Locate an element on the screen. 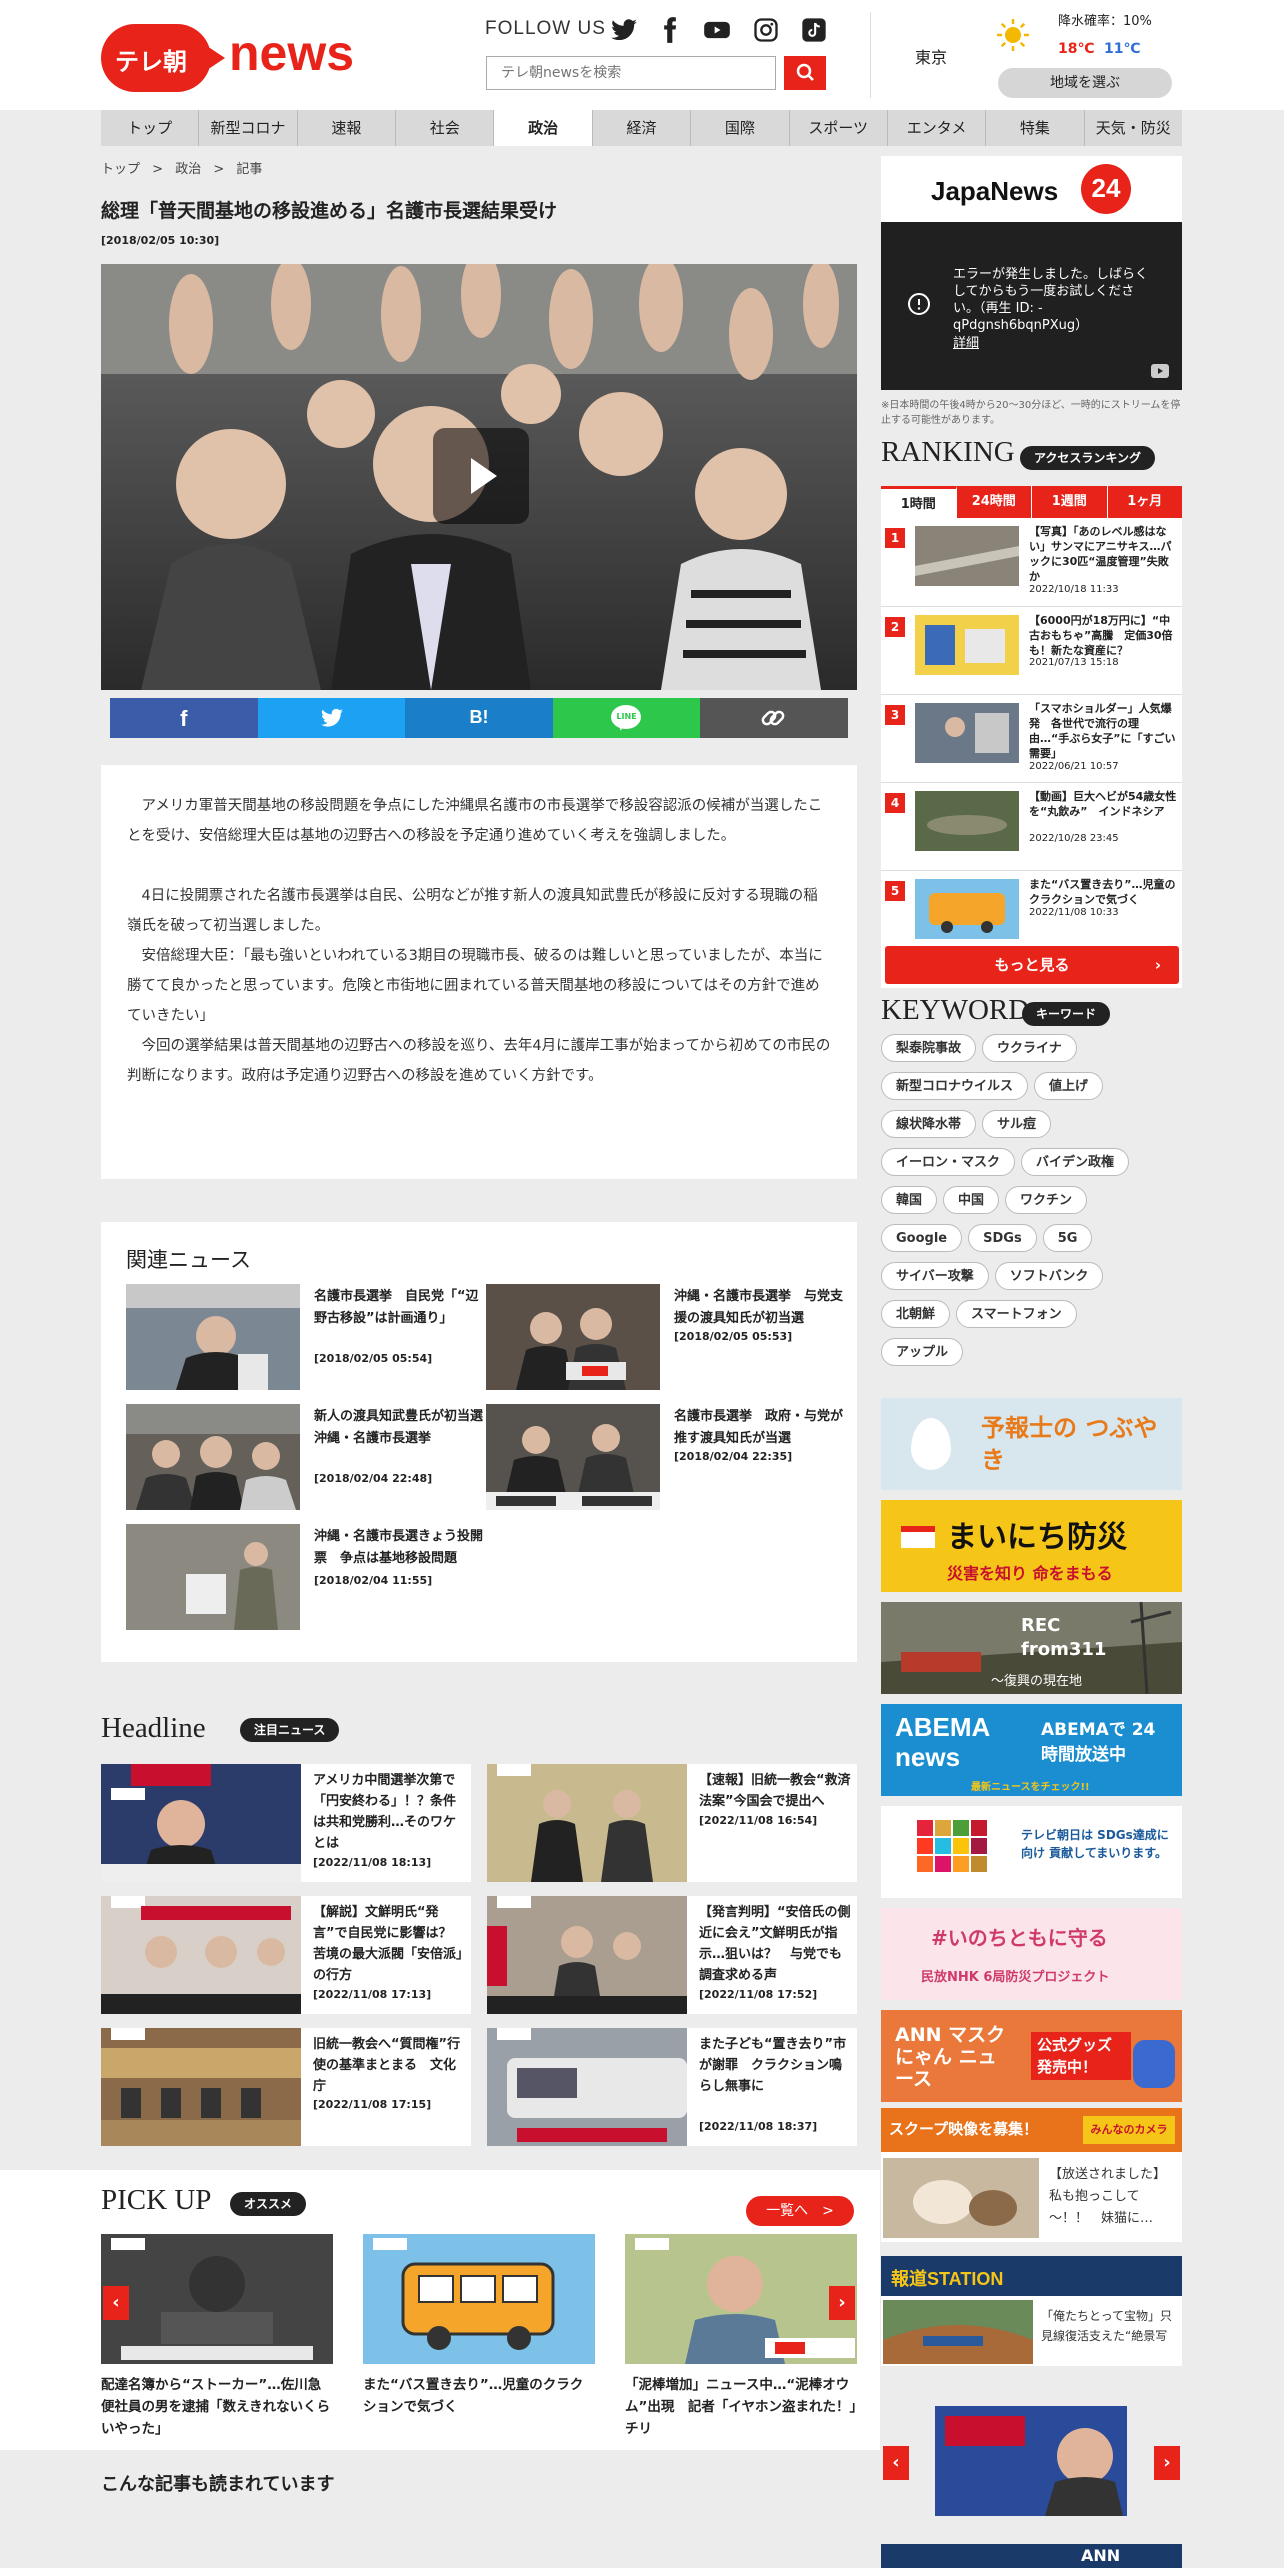 Image resolution: width=1284 pixels, height=2568 pixels. headline-date: [2022/11/08 17:13] is located at coordinates (372, 1994).